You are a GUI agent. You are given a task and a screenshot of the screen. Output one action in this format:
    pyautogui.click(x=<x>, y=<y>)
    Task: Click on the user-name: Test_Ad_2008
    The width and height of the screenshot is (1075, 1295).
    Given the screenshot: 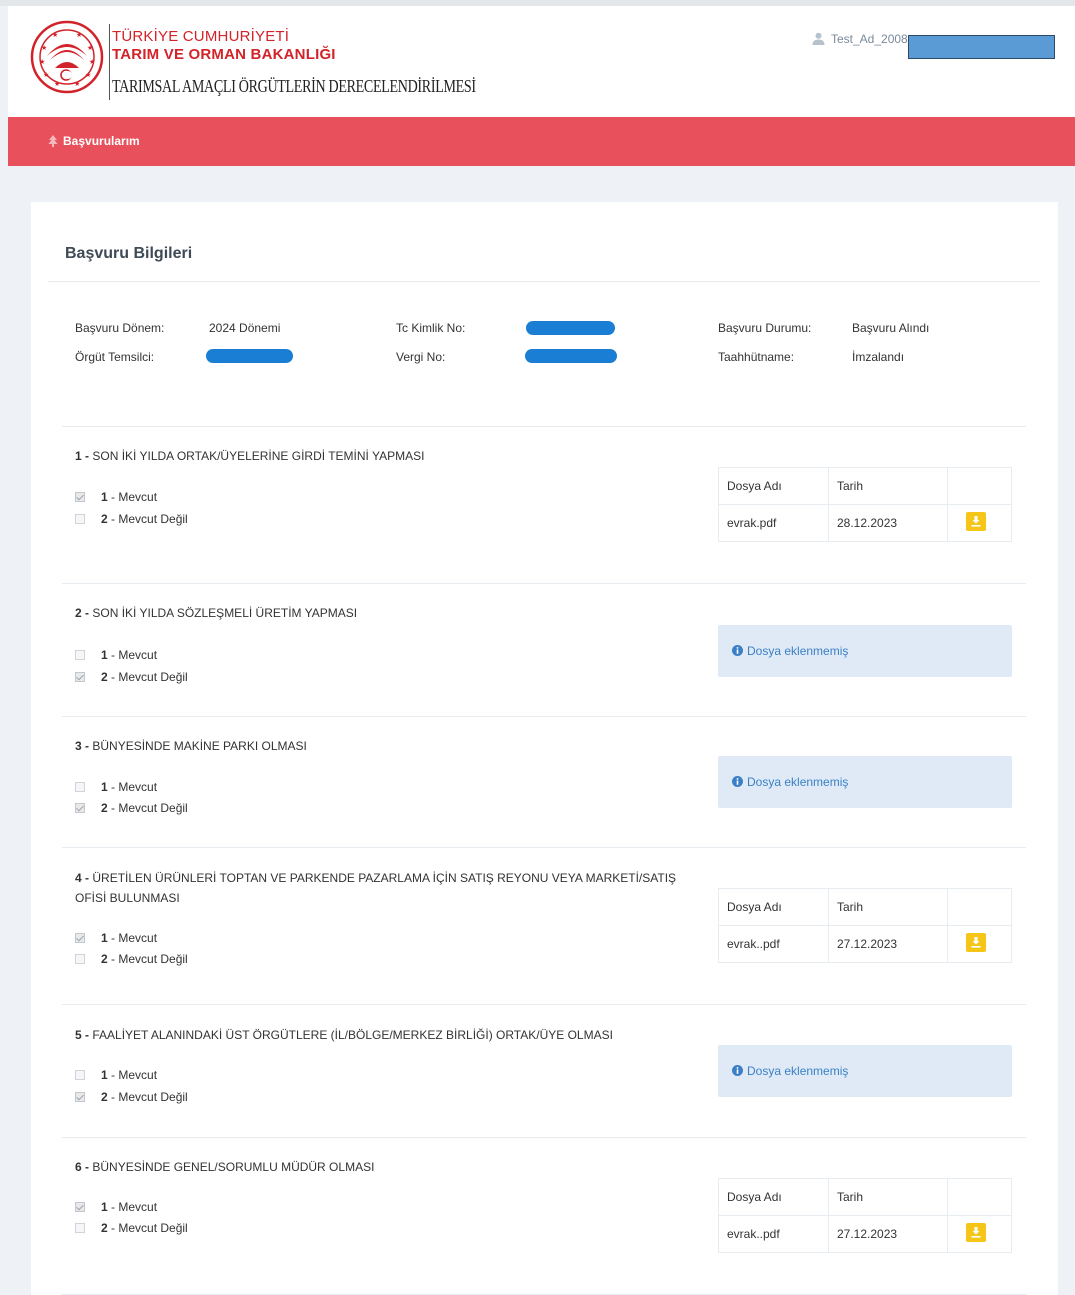 What is the action you would take?
    pyautogui.click(x=869, y=39)
    